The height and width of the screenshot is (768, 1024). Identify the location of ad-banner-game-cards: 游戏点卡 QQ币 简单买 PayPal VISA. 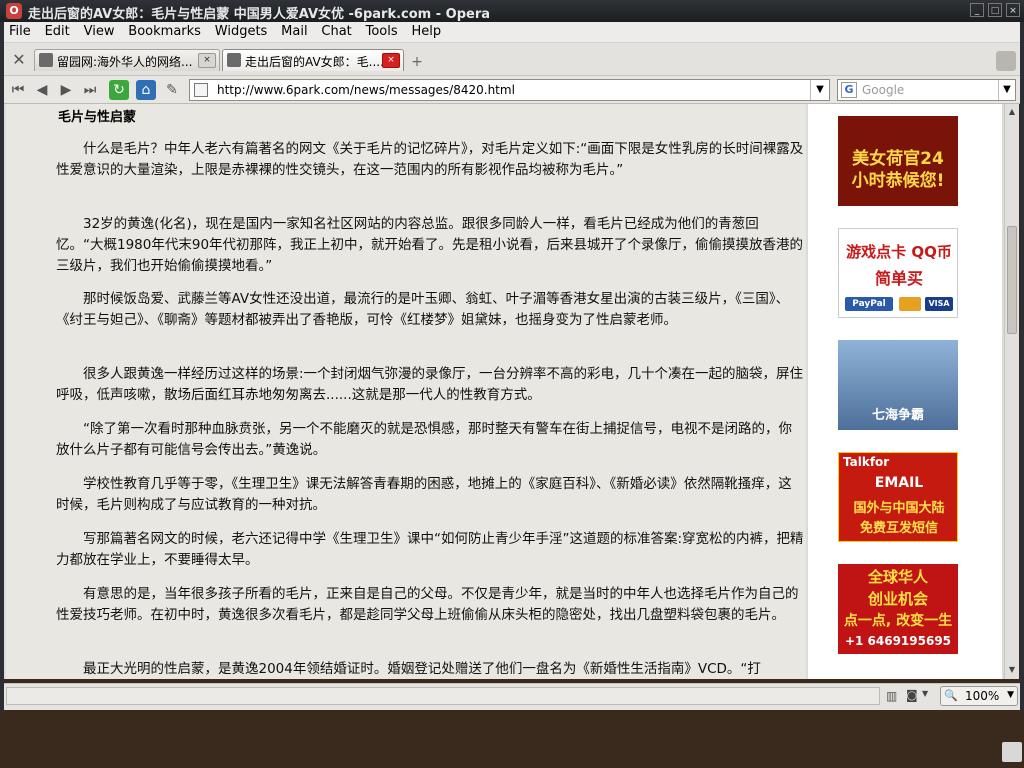
(898, 273).